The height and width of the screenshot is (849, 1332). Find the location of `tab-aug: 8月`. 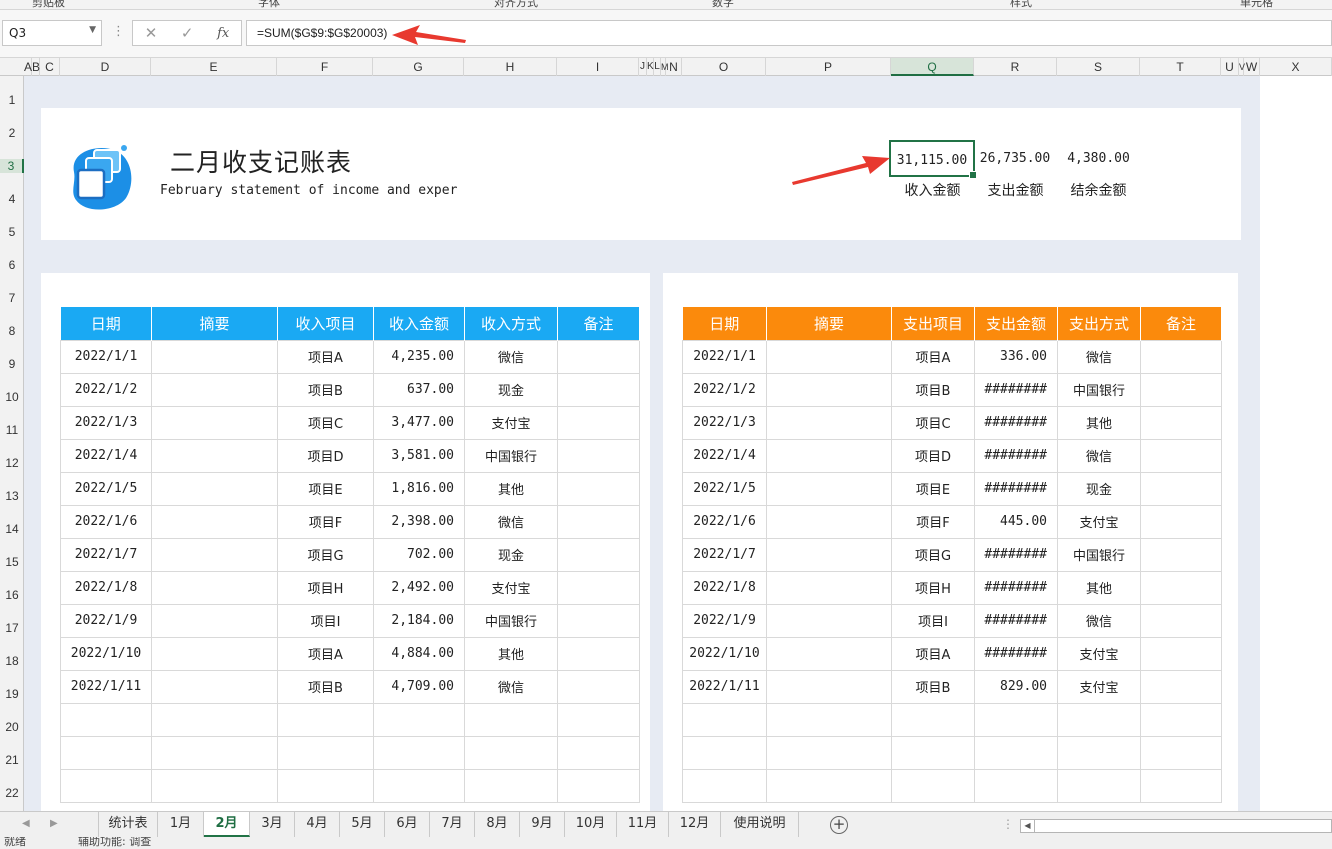

tab-aug: 8月 is located at coordinates (497, 824).